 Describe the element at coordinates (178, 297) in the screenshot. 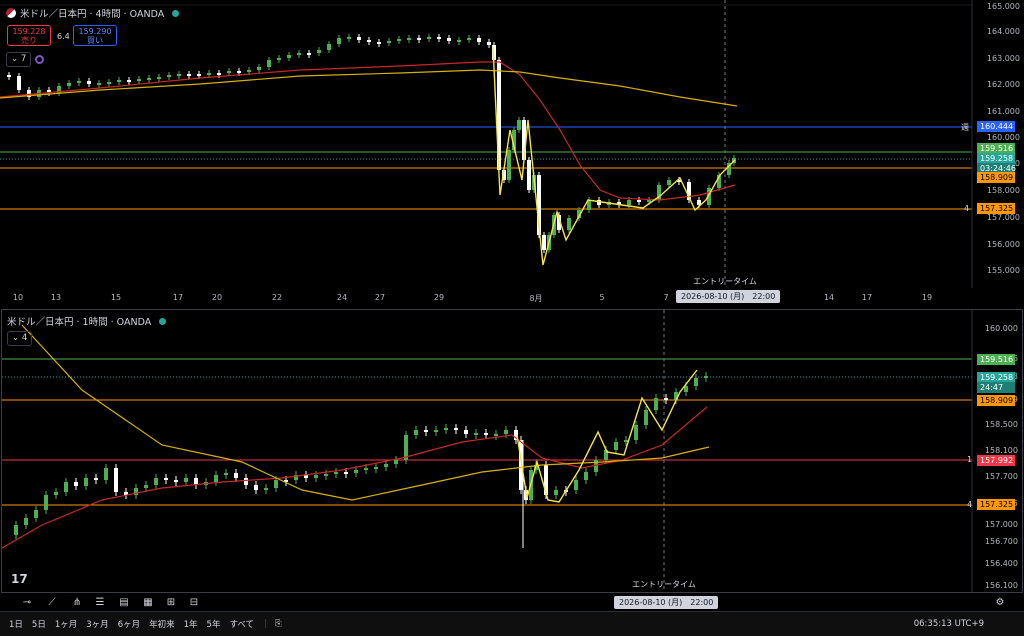

I see `time-axis-tick: 17` at that location.